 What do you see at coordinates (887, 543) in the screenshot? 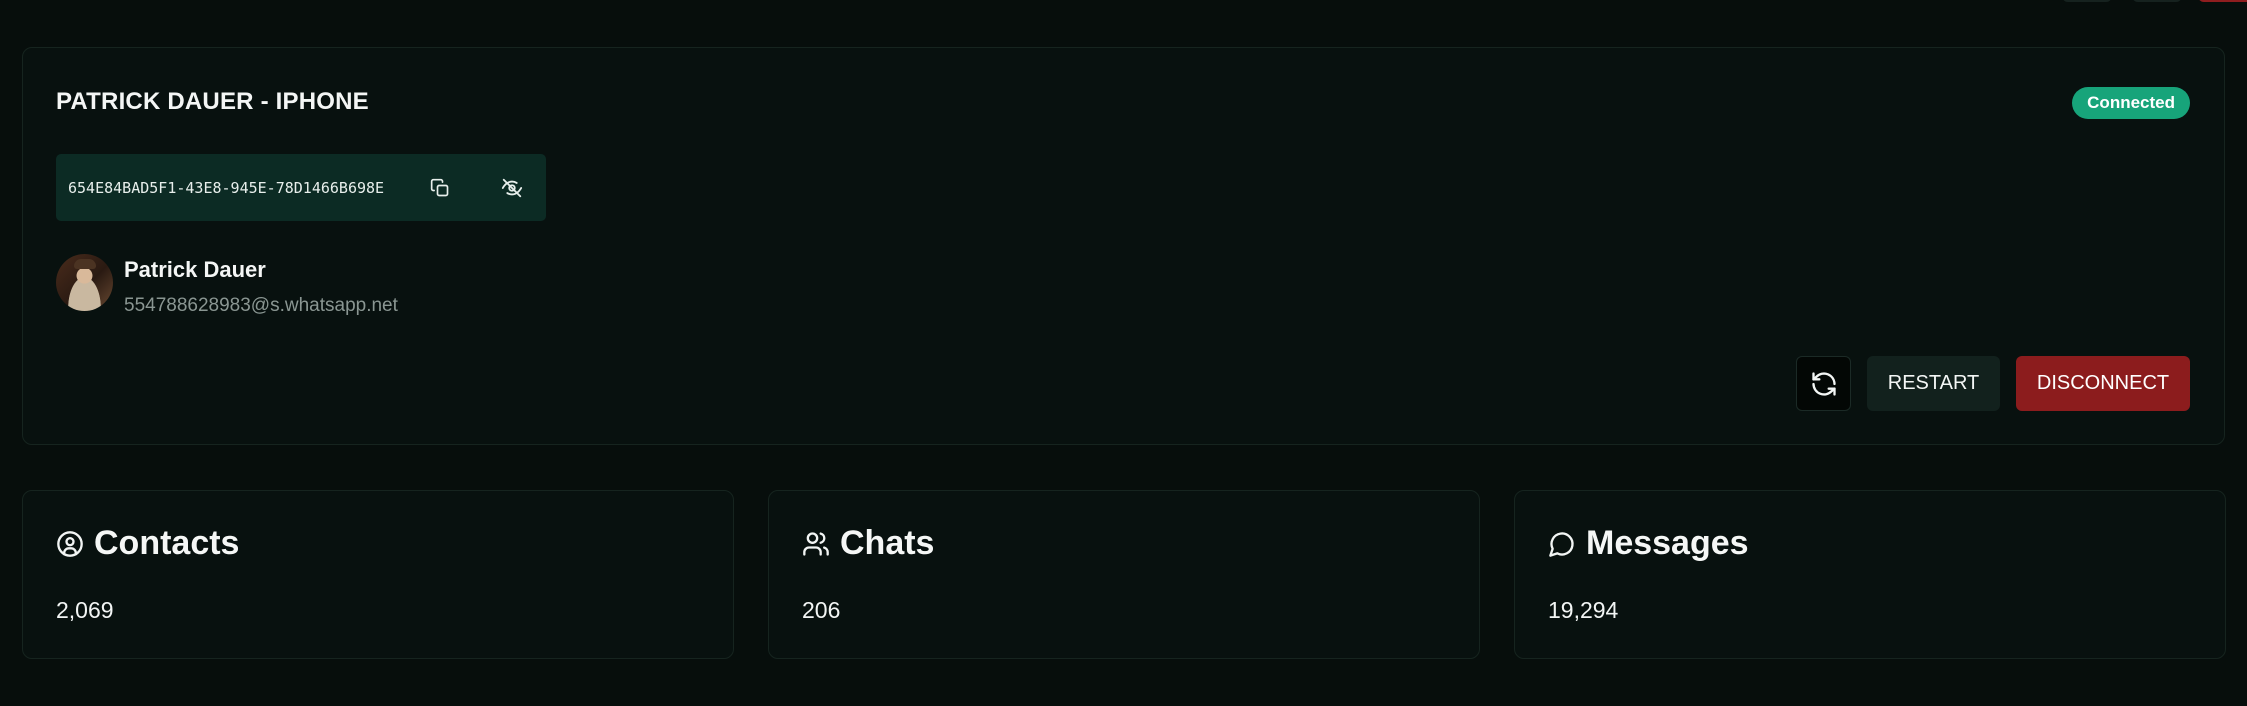
I see `stat-label: Chats` at bounding box center [887, 543].